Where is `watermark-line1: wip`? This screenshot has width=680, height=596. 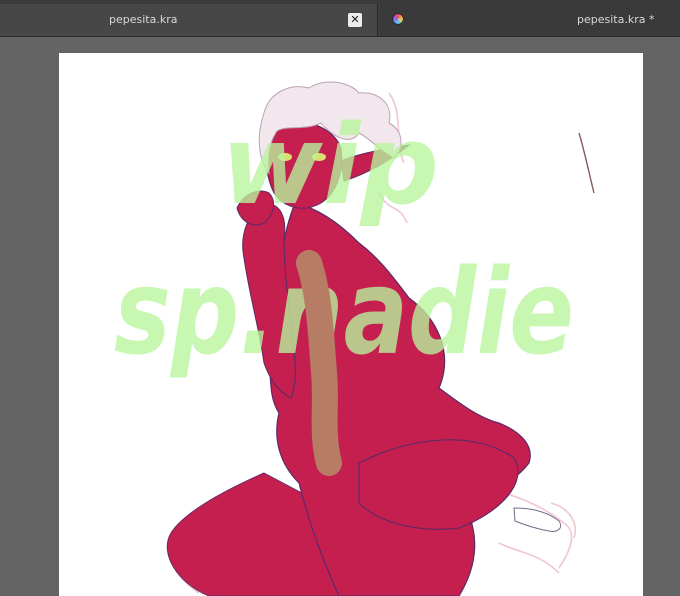
watermark-line1: wip is located at coordinates (330, 165).